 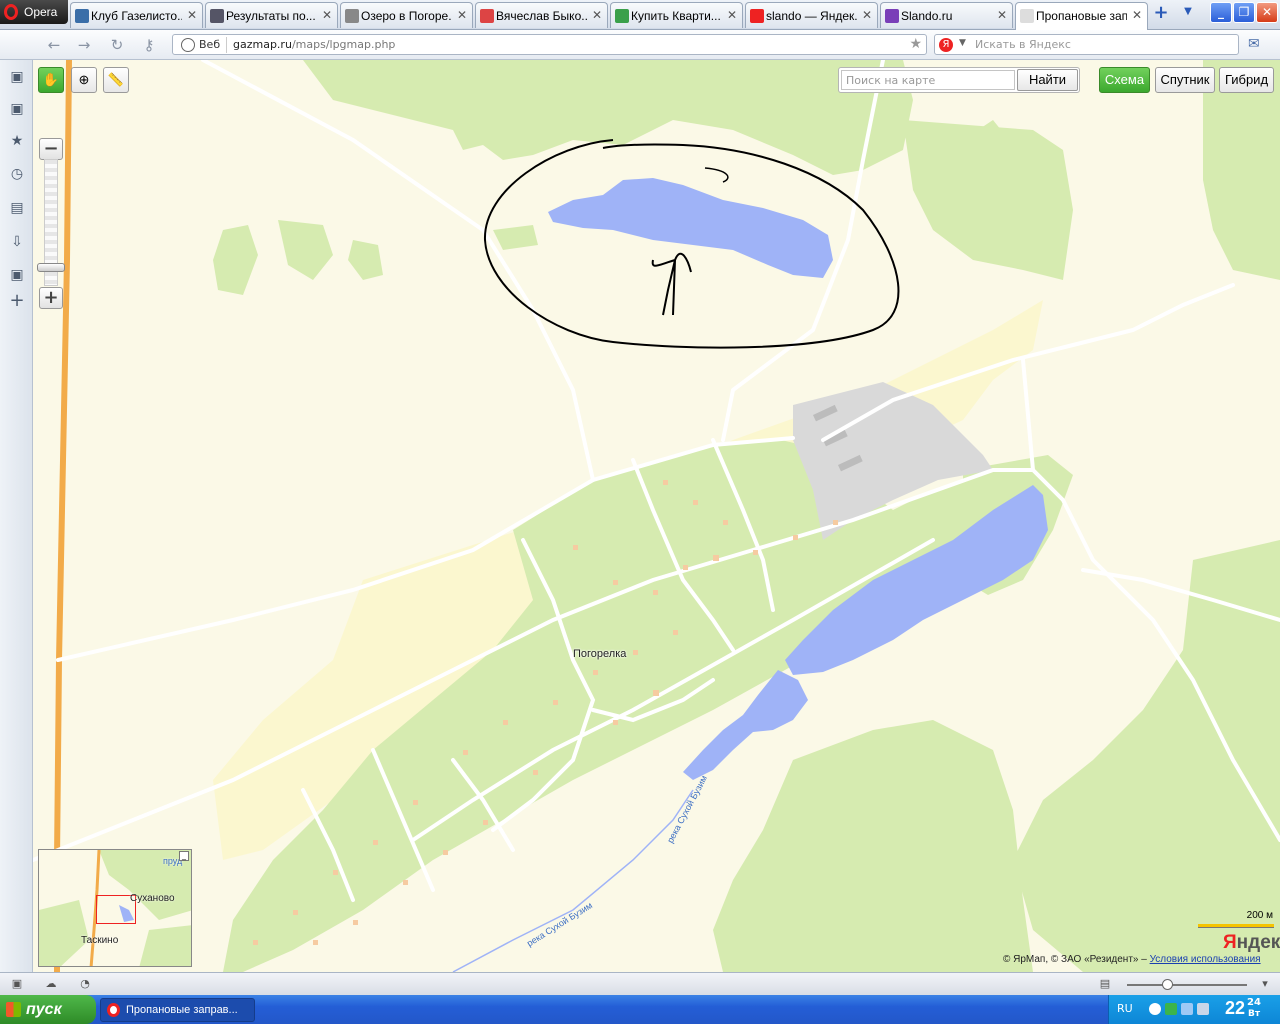 I want to click on tab-5: slando — Яндек... ✕, so click(x=811, y=15).